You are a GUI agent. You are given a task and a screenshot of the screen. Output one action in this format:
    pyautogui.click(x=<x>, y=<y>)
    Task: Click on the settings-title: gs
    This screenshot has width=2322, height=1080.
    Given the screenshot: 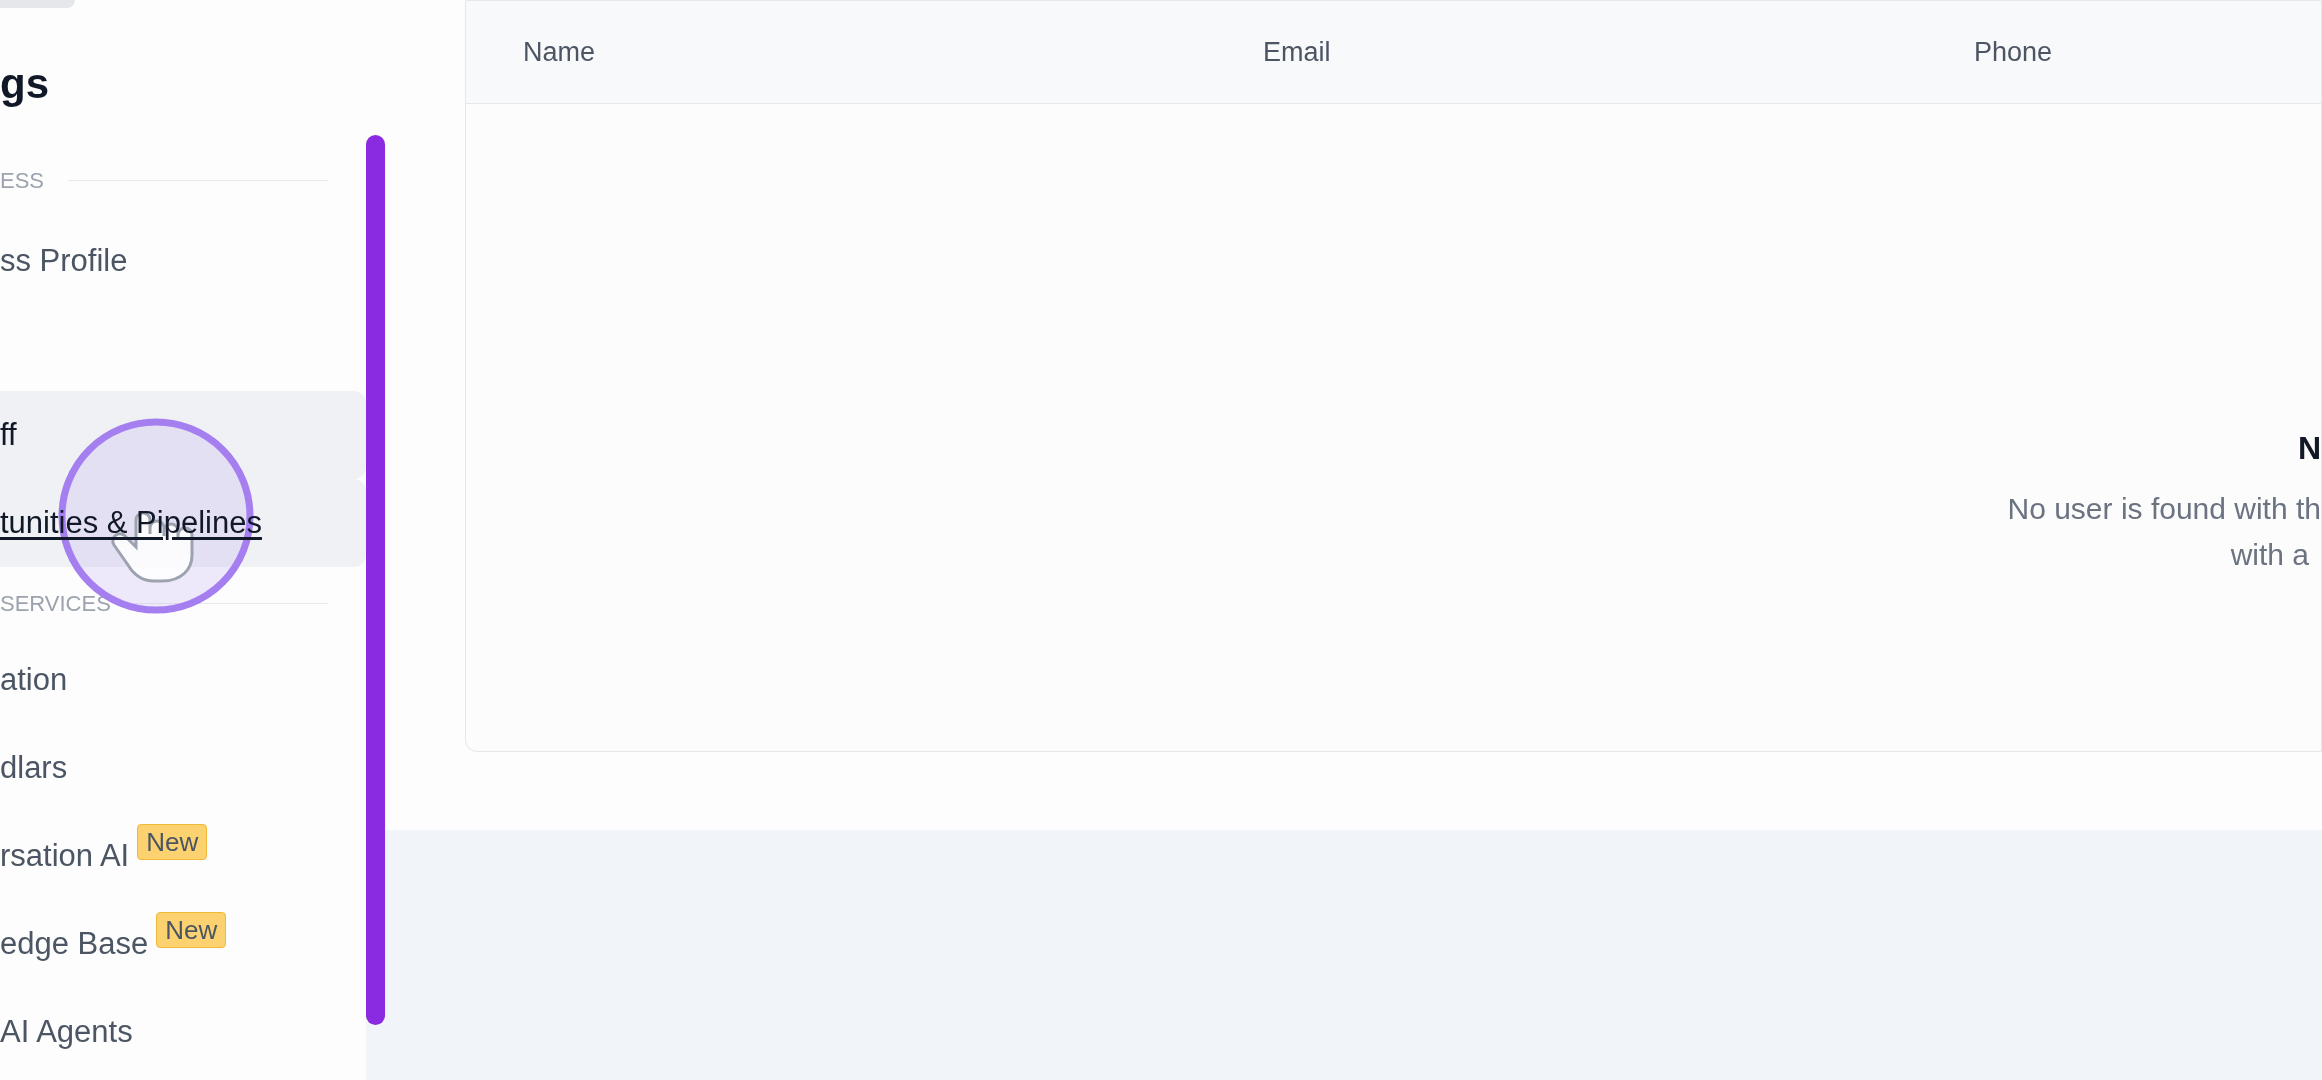 What is the action you would take?
    pyautogui.click(x=25, y=84)
    